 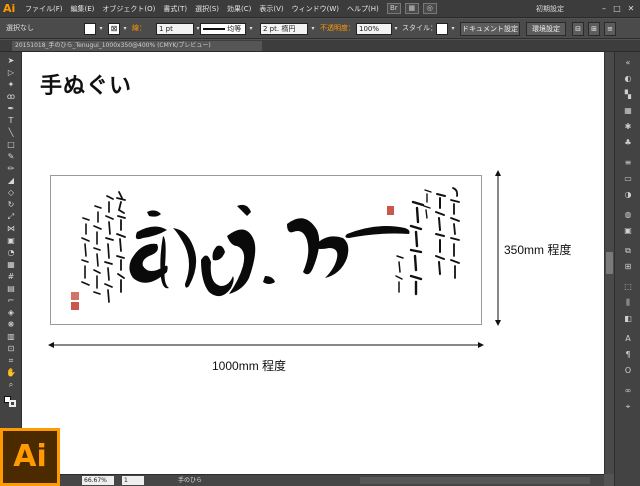 What do you see at coordinates (271, 9) in the screenshot?
I see `menu-view: 表示(V)` at bounding box center [271, 9].